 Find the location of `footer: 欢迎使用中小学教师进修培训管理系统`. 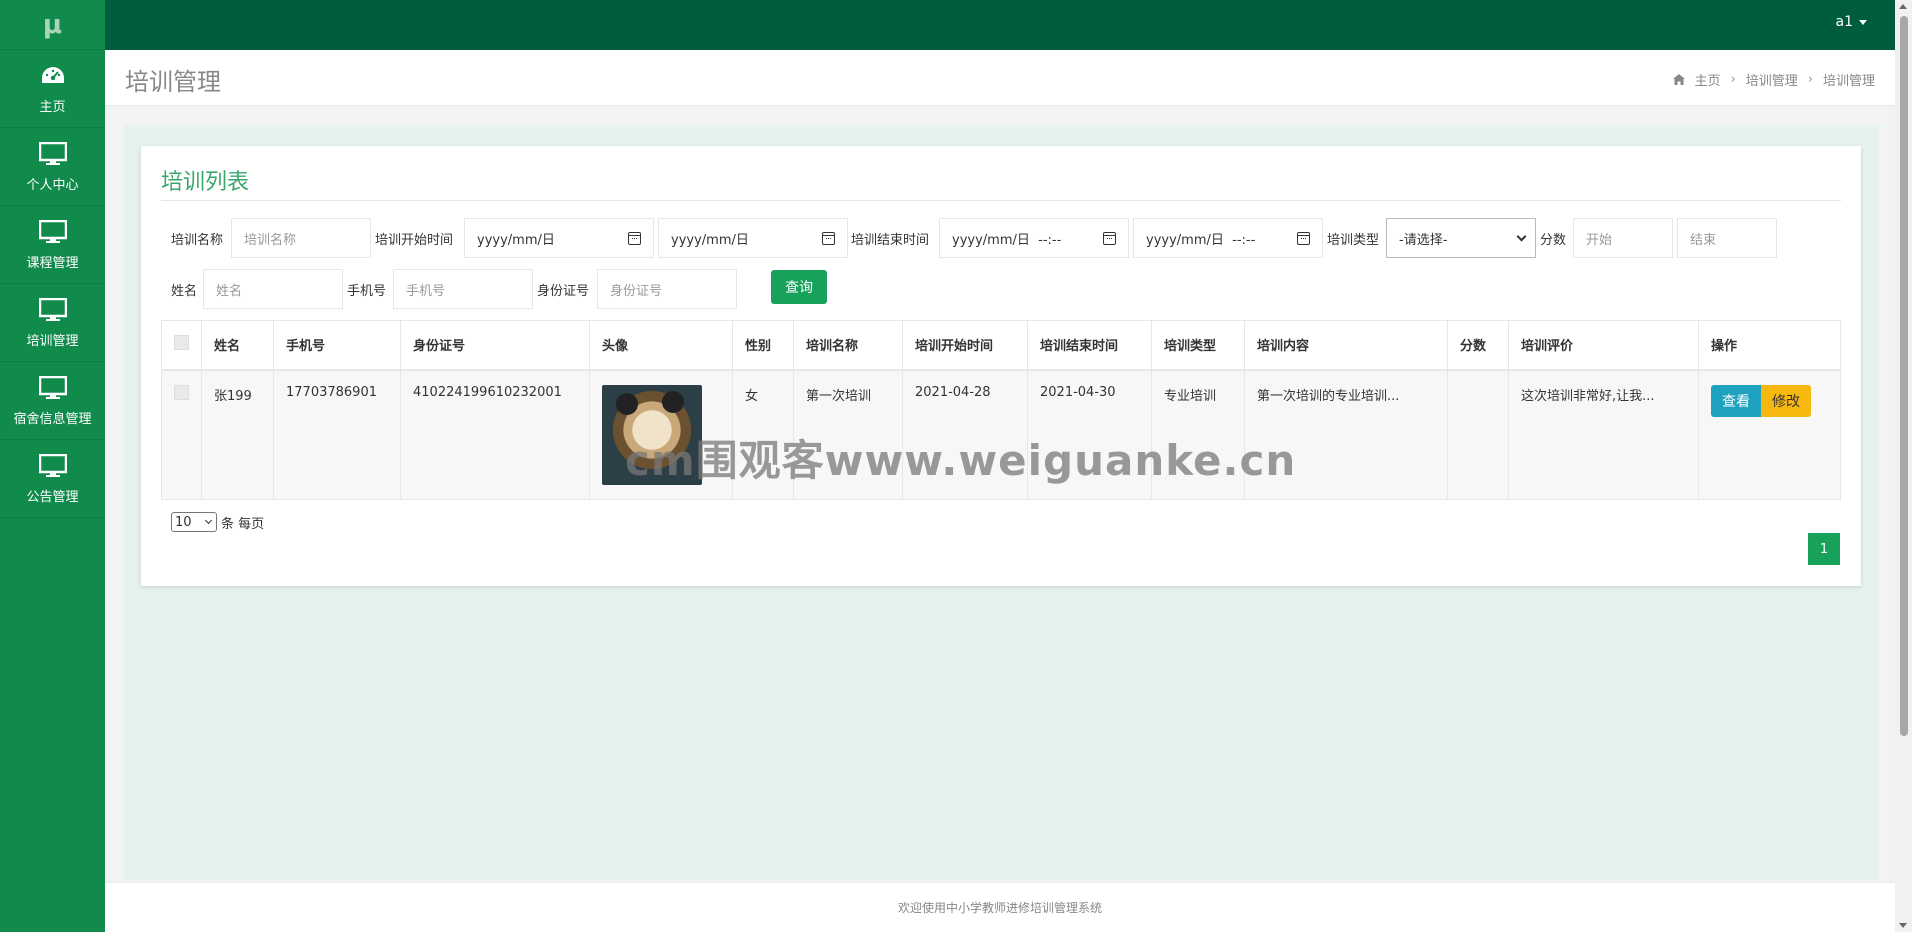

footer: 欢迎使用中小学教师进修培训管理系统 is located at coordinates (1000, 907).